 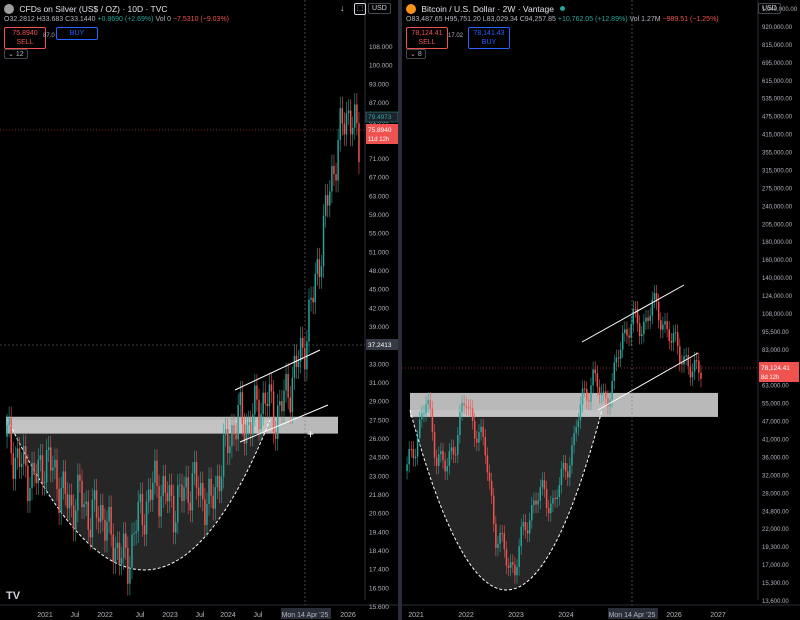 What do you see at coordinates (379, 271) in the screenshot?
I see `y-tick-label: 48.000` at bounding box center [379, 271].